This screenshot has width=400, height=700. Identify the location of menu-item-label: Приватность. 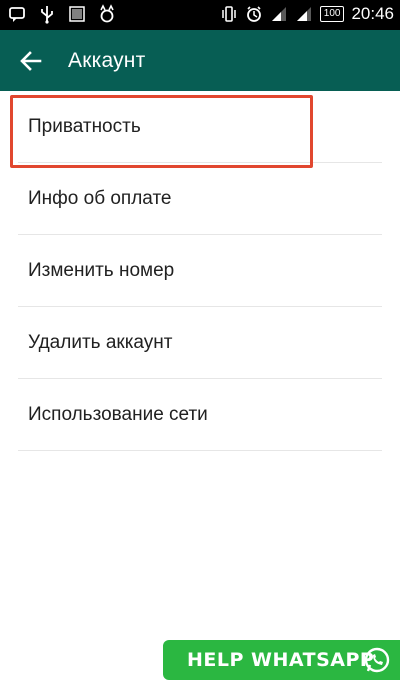
(84, 126).